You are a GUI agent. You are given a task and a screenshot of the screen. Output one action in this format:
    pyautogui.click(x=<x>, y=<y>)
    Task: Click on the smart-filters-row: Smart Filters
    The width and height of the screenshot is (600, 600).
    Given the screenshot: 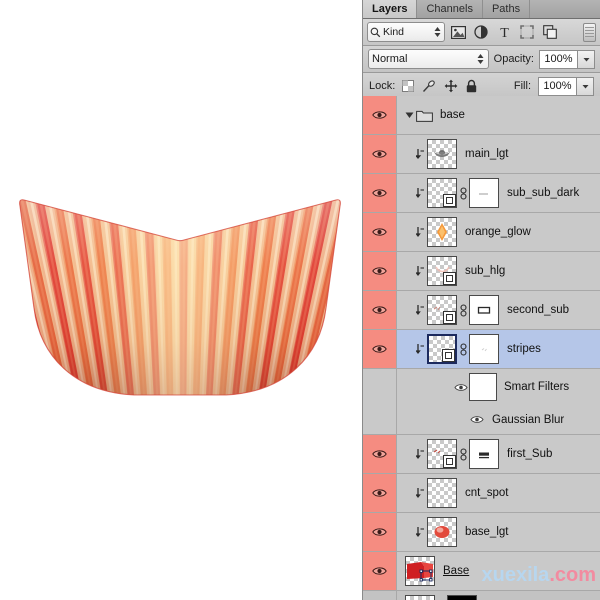 What is the action you would take?
    pyautogui.click(x=481, y=387)
    